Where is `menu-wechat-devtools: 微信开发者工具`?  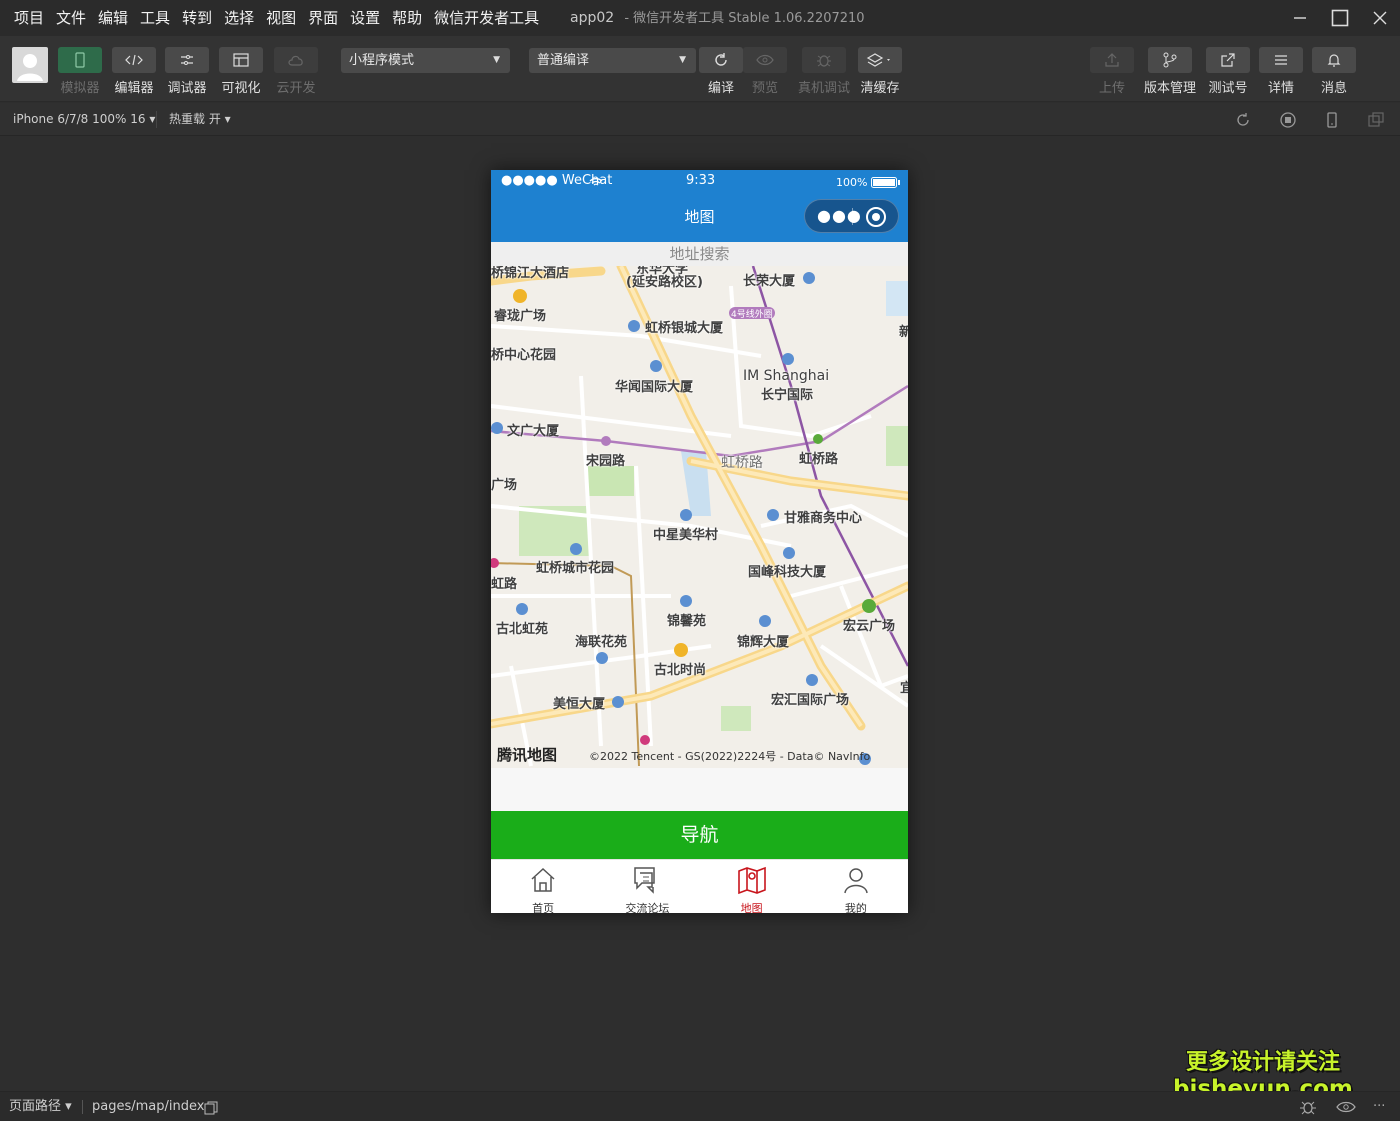
menu-wechat-devtools: 微信开发者工具 is located at coordinates (486, 18).